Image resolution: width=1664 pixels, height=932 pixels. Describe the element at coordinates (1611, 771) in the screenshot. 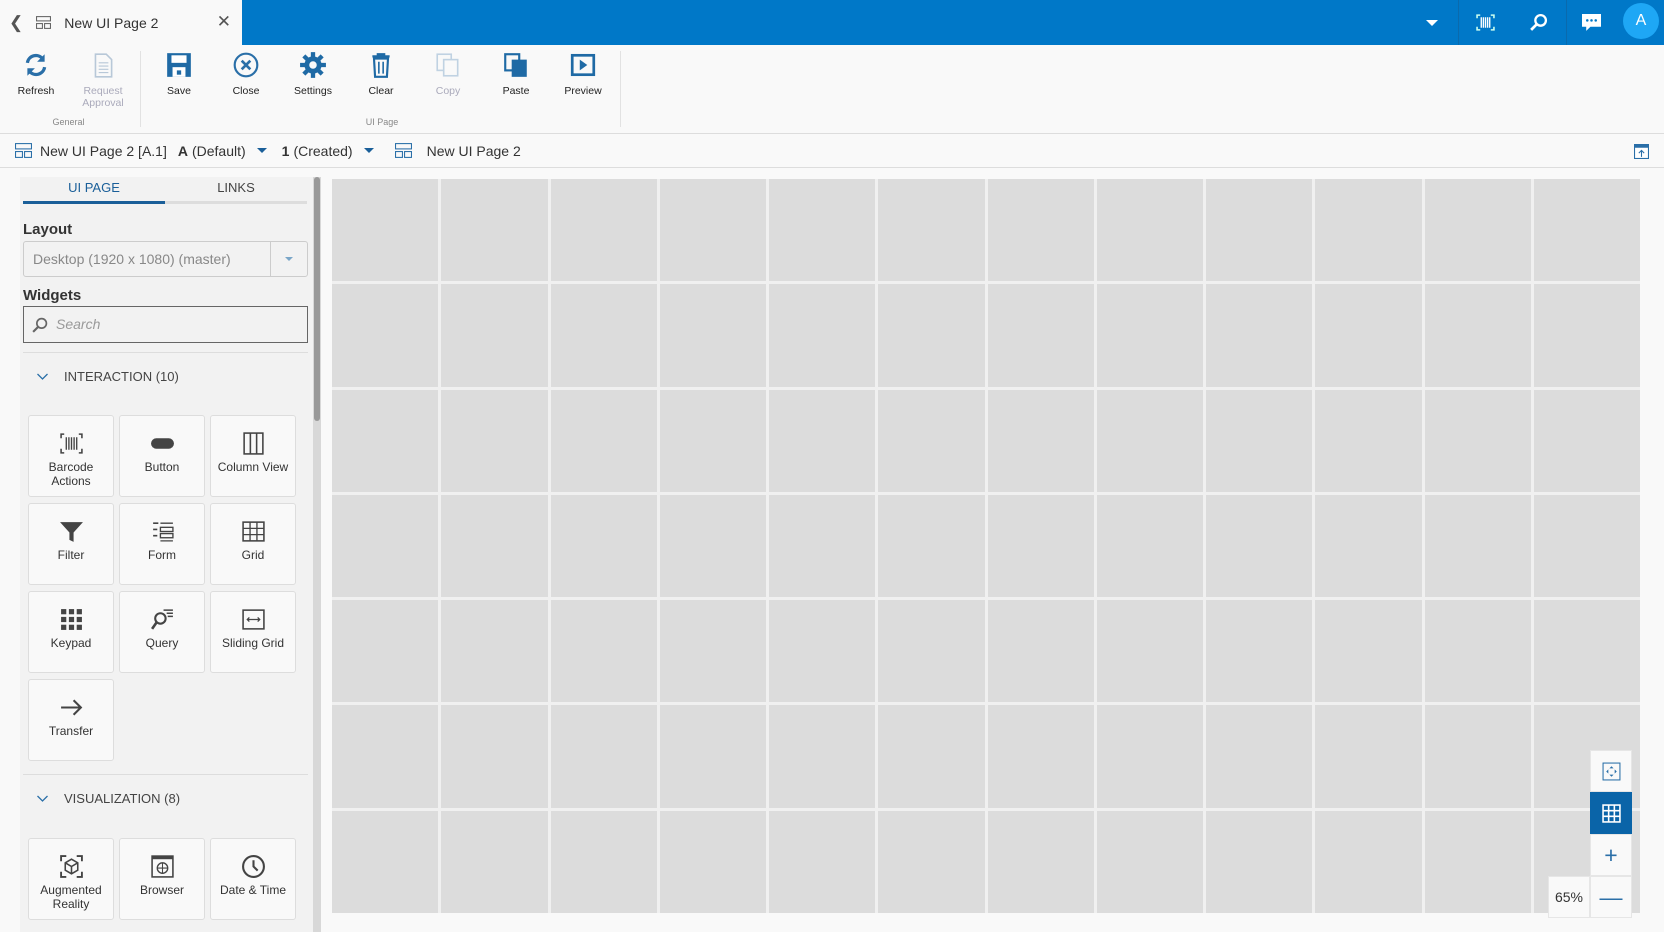

I see `fit-to-screen-button` at that location.